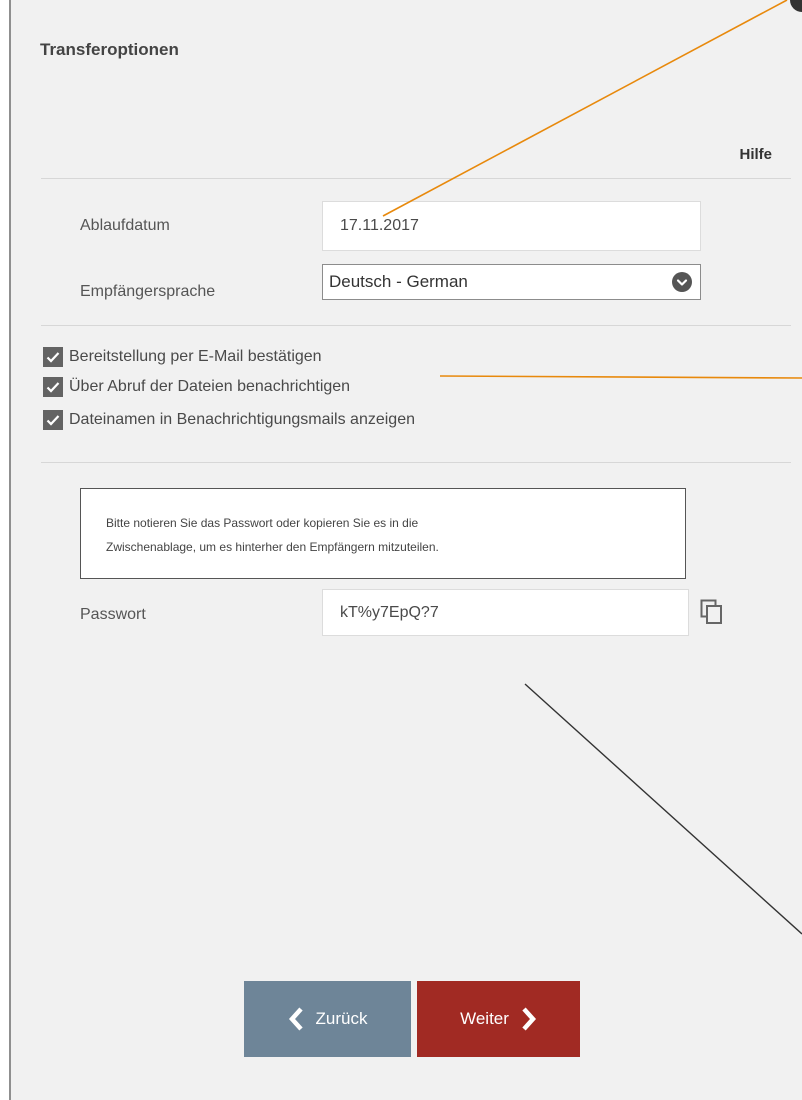 The image size is (802, 1100). What do you see at coordinates (109, 49) in the screenshot?
I see `page-title: Transferoptionen` at bounding box center [109, 49].